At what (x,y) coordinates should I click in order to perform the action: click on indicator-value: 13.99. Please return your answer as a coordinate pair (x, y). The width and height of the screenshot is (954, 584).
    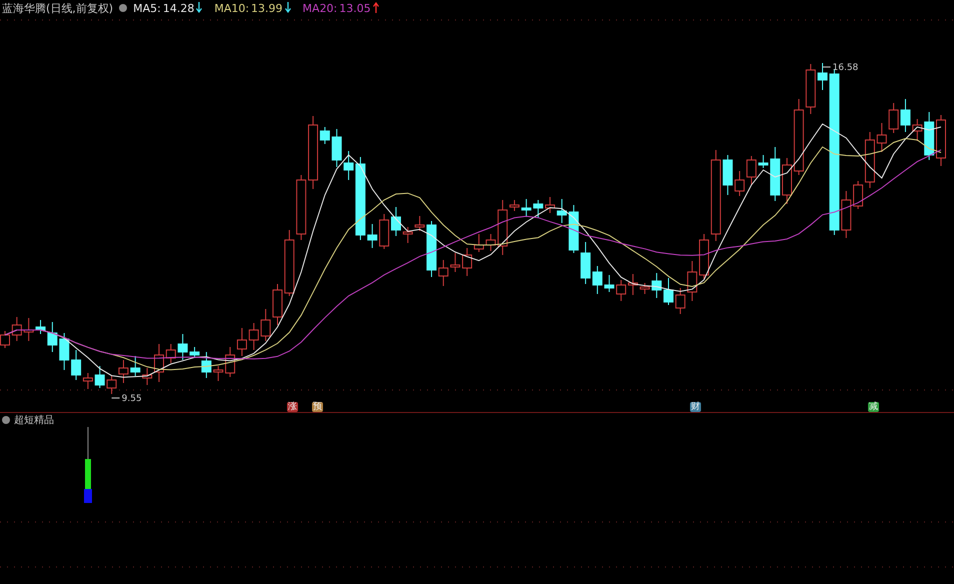
    Looking at the image, I should click on (267, 8).